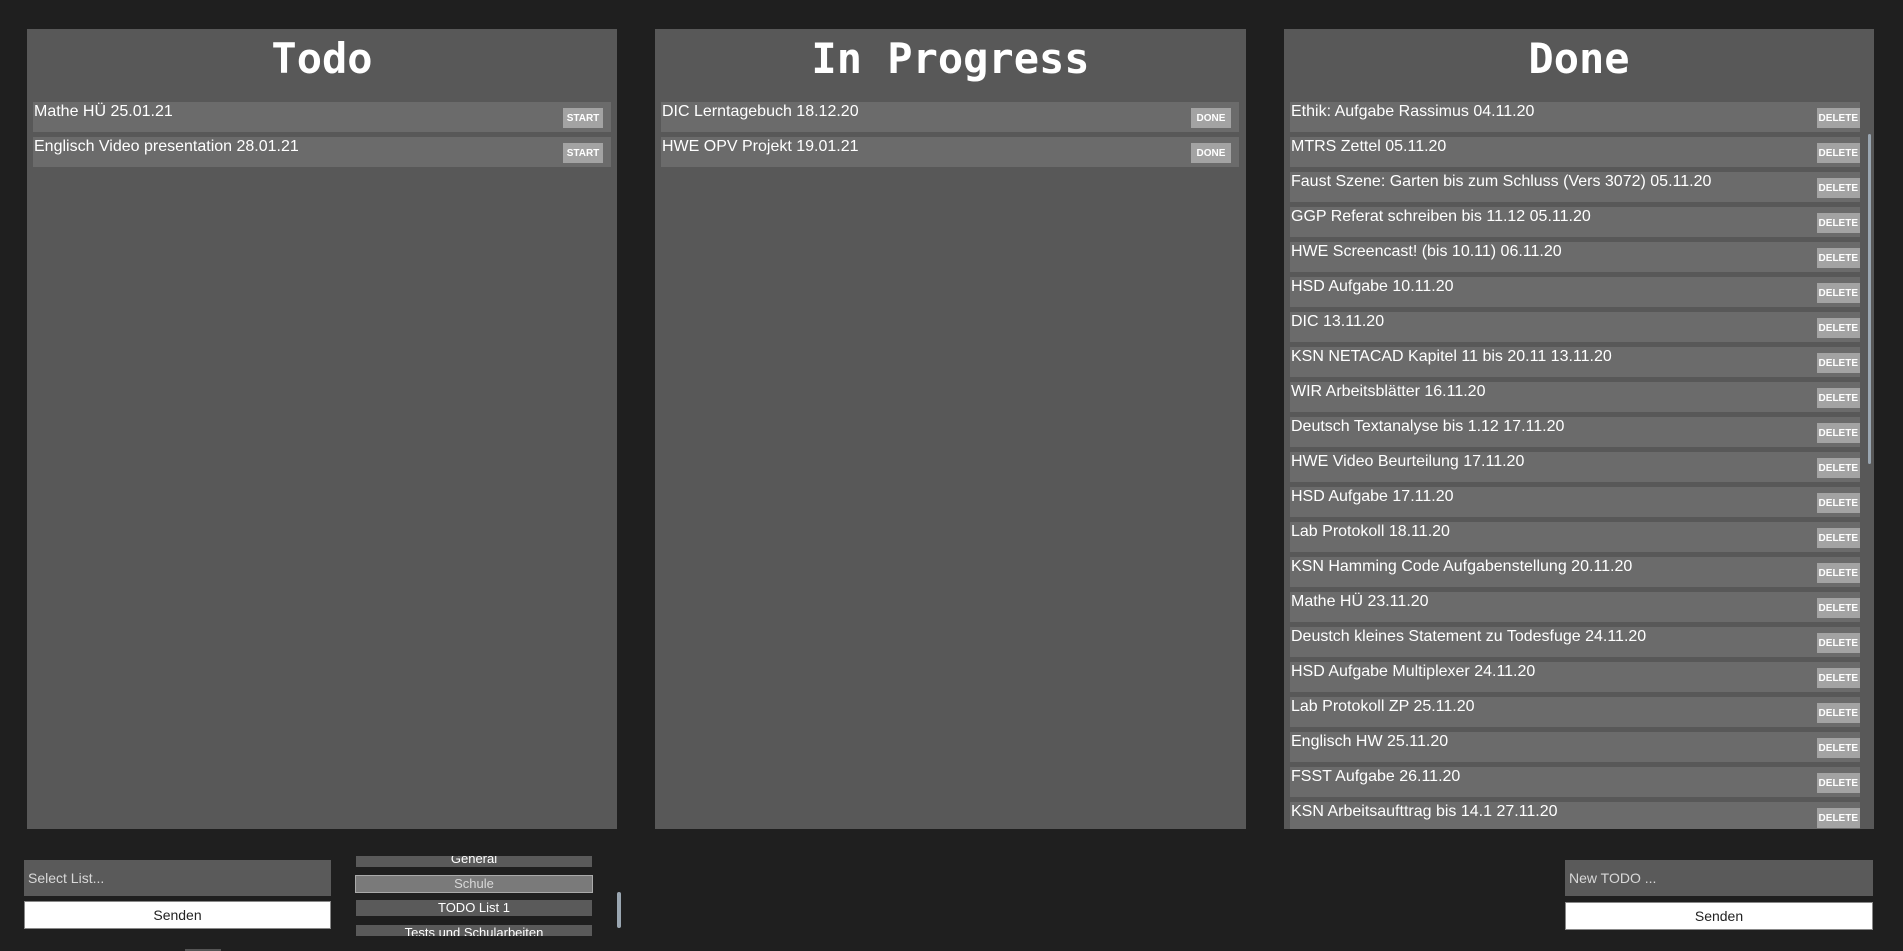 The image size is (1903, 951). What do you see at coordinates (1338, 321) in the screenshot?
I see `task-label: DIC 13.11.20` at bounding box center [1338, 321].